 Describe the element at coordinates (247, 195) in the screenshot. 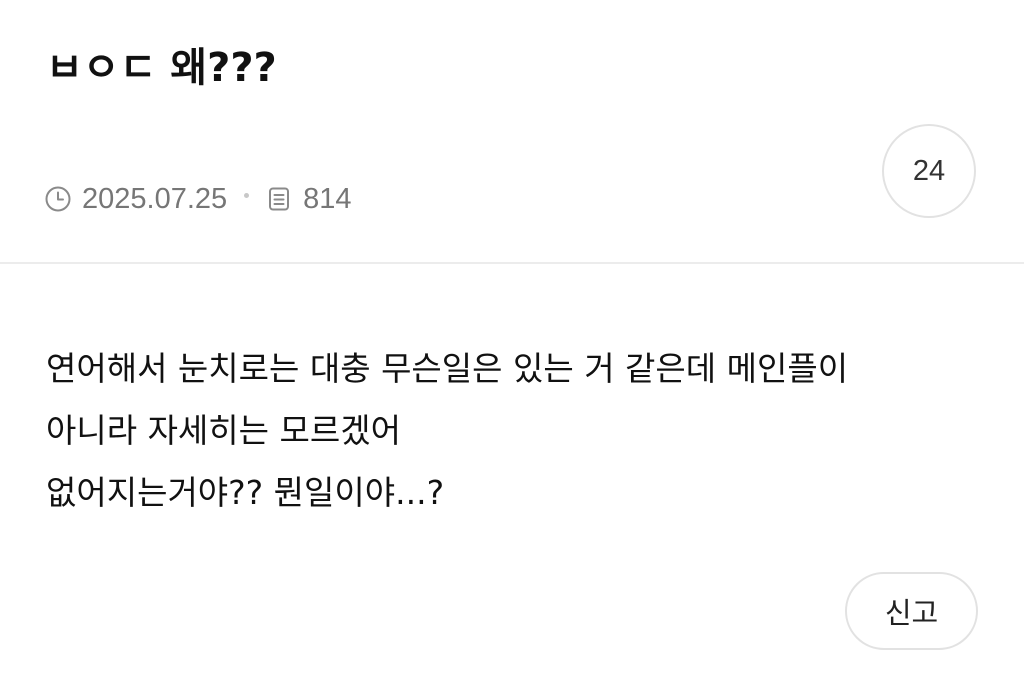

I see `meta-separator` at that location.